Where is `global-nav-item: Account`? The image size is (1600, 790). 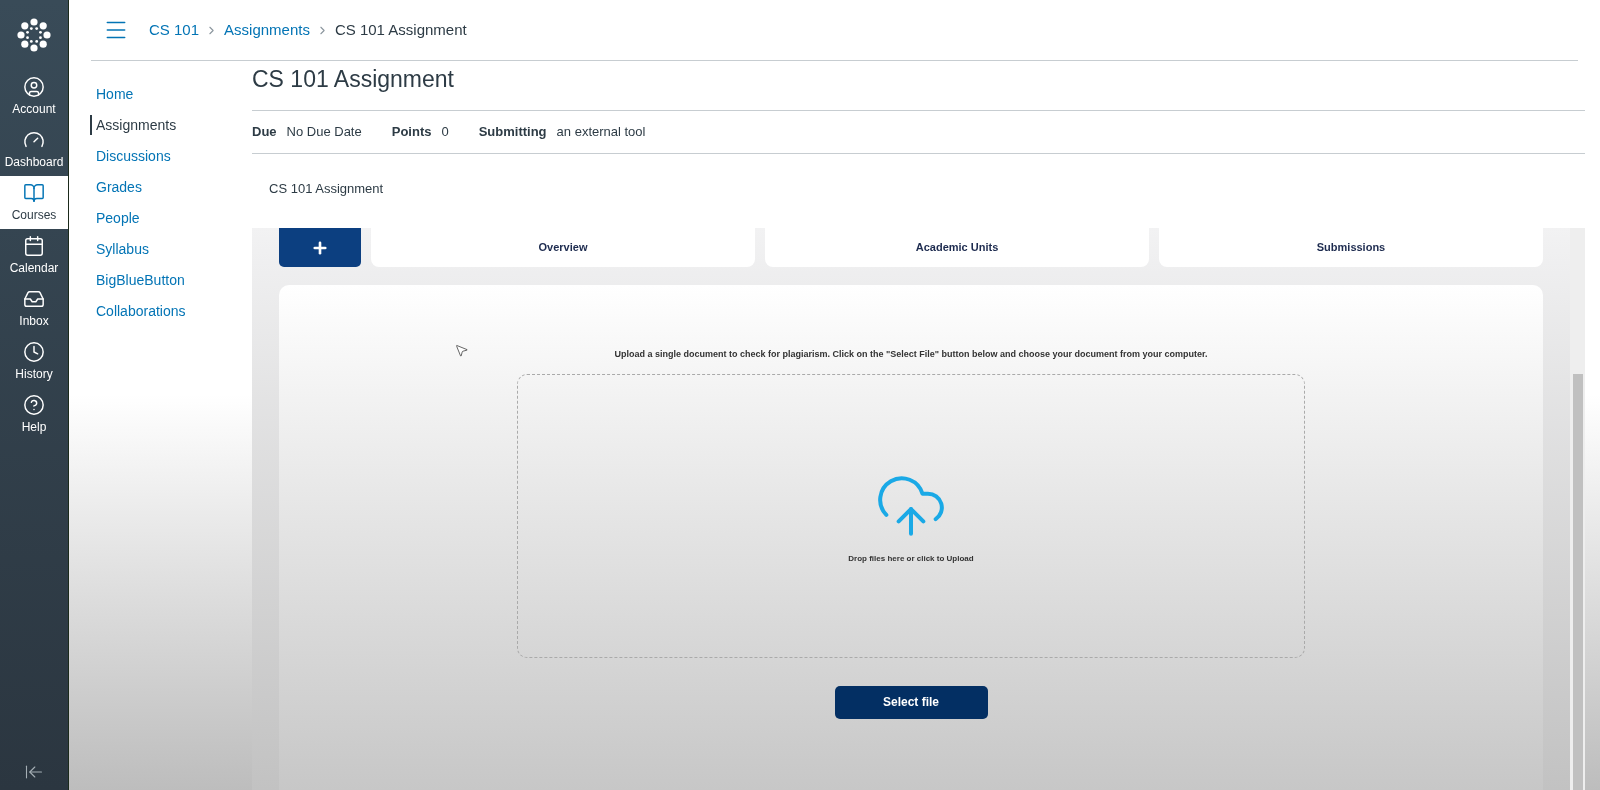
global-nav-item: Account is located at coordinates (34, 96).